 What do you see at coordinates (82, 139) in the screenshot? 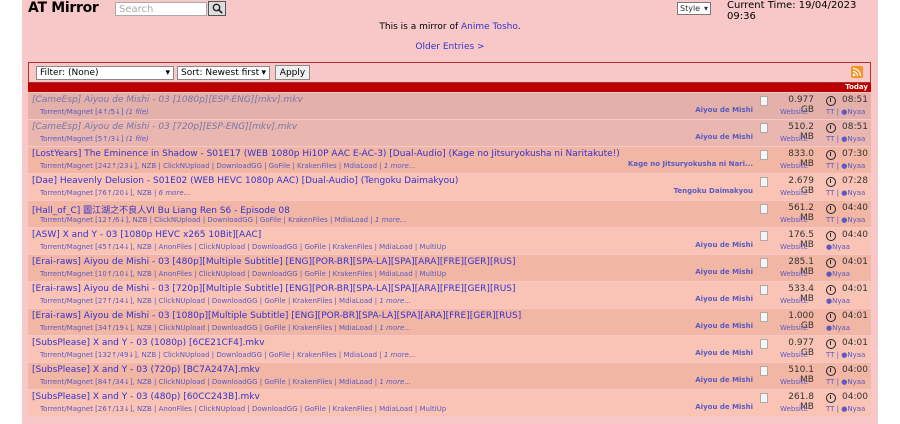
I see `download-links-text: Torrent/Magnet [5↑/3↓]` at bounding box center [82, 139].